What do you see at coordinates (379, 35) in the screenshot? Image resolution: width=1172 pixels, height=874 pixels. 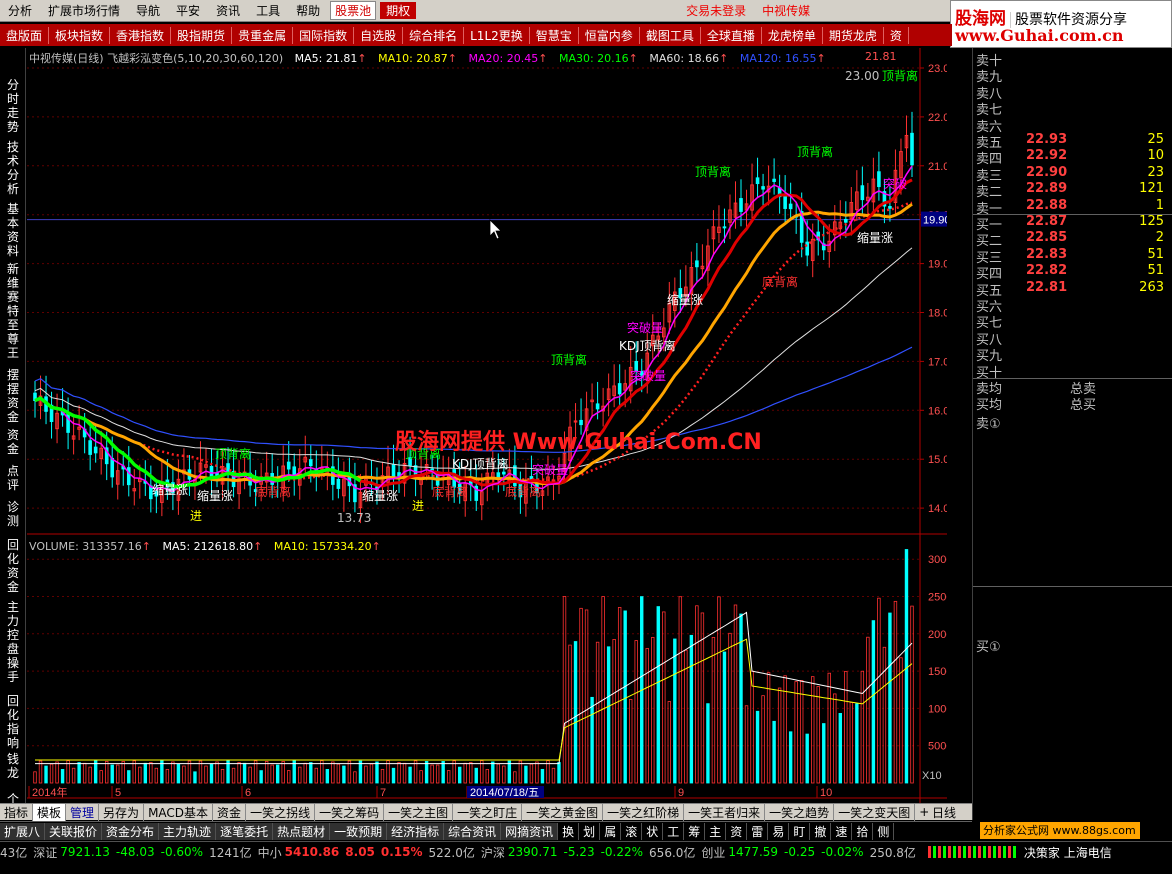 I see `toolbar-item: 自选股` at bounding box center [379, 35].